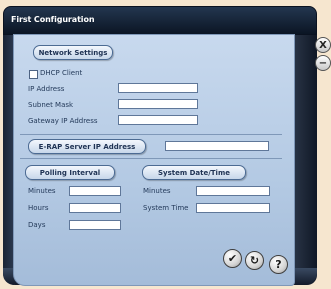  What do you see at coordinates (278, 264) in the screenshot?
I see `help-icon: ?` at bounding box center [278, 264].